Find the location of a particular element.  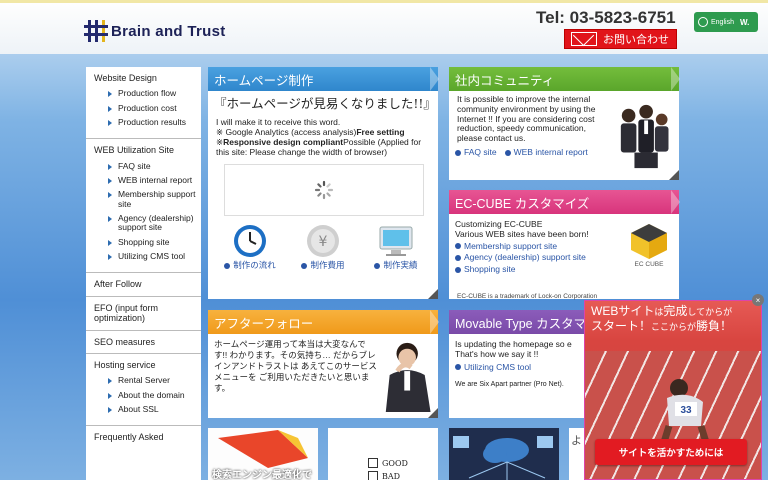

sidebar-item-cms: Utilizing CMS tool is located at coordinates (147, 256).